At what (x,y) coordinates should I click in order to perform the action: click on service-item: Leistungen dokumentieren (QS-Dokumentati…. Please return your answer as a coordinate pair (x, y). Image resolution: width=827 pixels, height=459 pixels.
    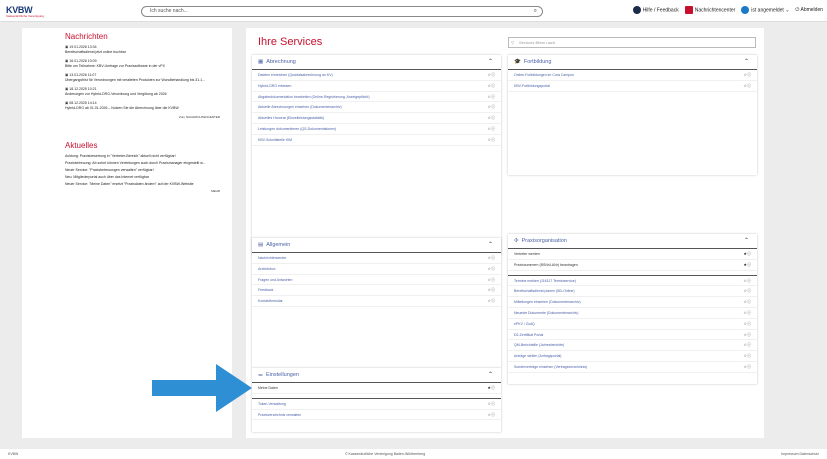
    Looking at the image, I should click on (376, 129).